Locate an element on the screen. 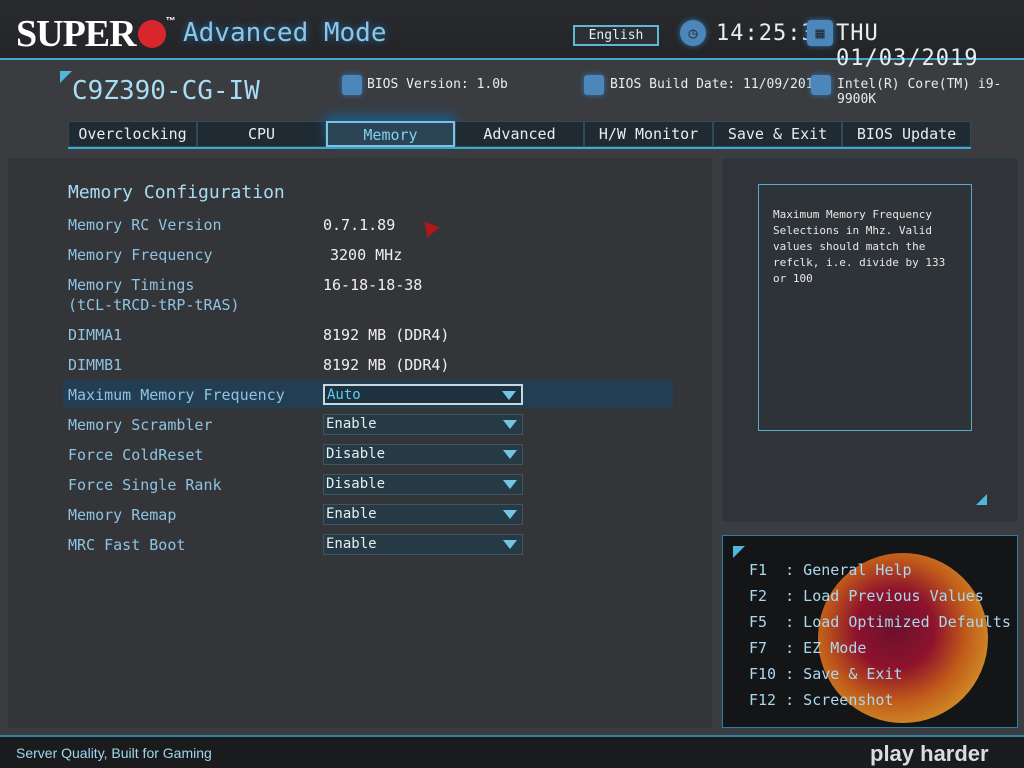  setting-label: Maximum Memory Frequency is located at coordinates (176, 395).